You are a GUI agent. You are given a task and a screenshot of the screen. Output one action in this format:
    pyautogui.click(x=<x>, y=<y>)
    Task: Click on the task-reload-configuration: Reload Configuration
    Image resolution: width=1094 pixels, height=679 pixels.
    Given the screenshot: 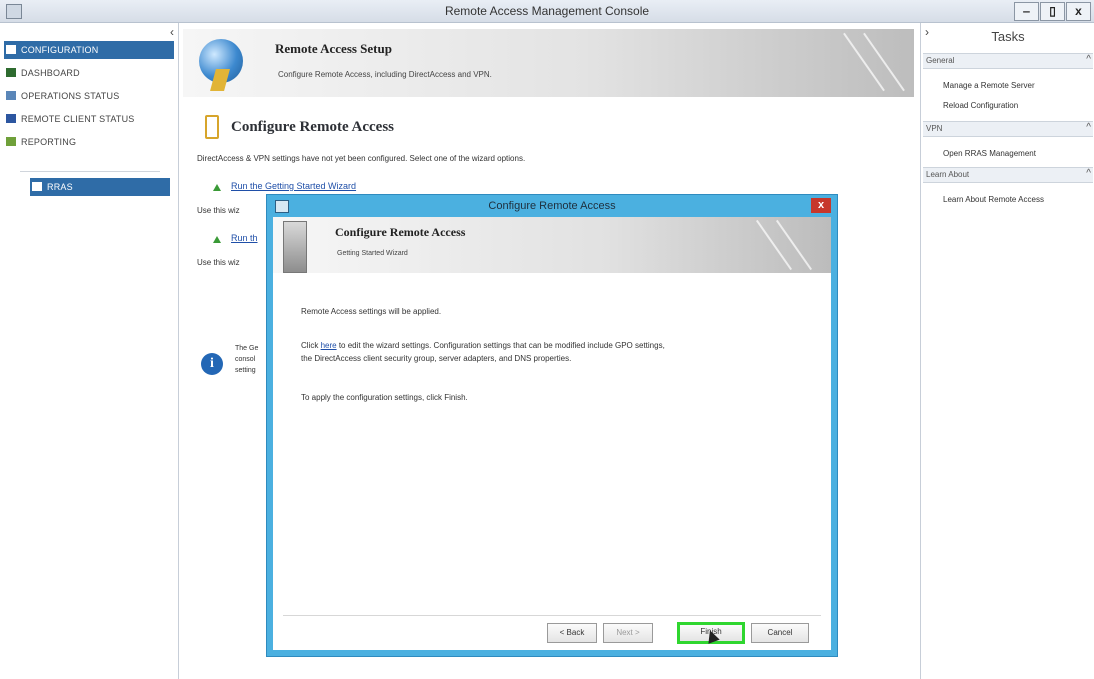 What is the action you would take?
    pyautogui.click(x=980, y=105)
    